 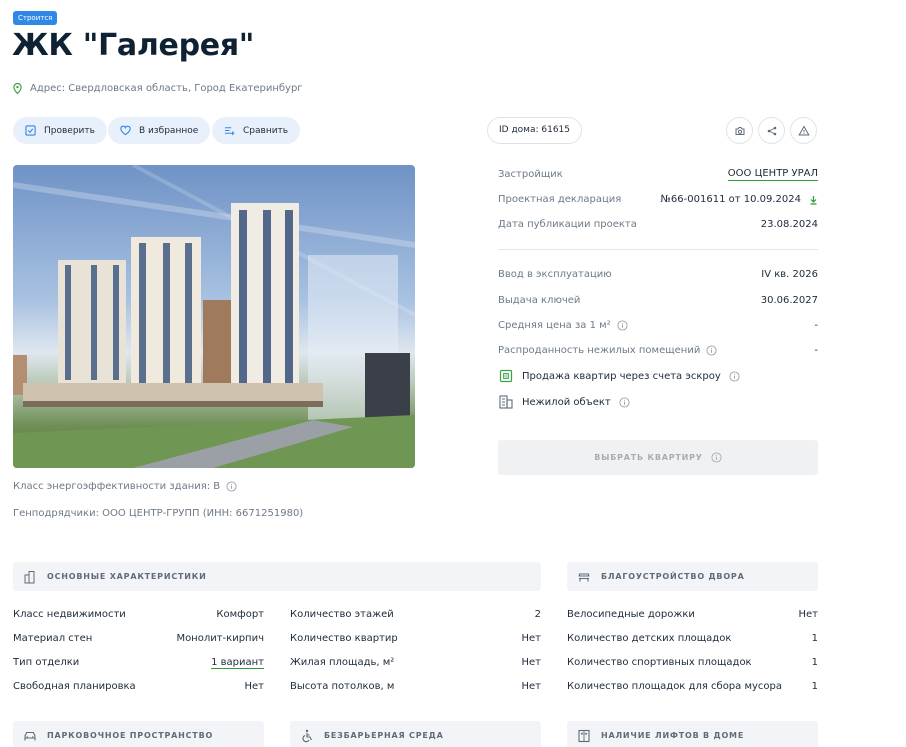 I want to click on keys-label: Выдача ключей, so click(x=539, y=300).